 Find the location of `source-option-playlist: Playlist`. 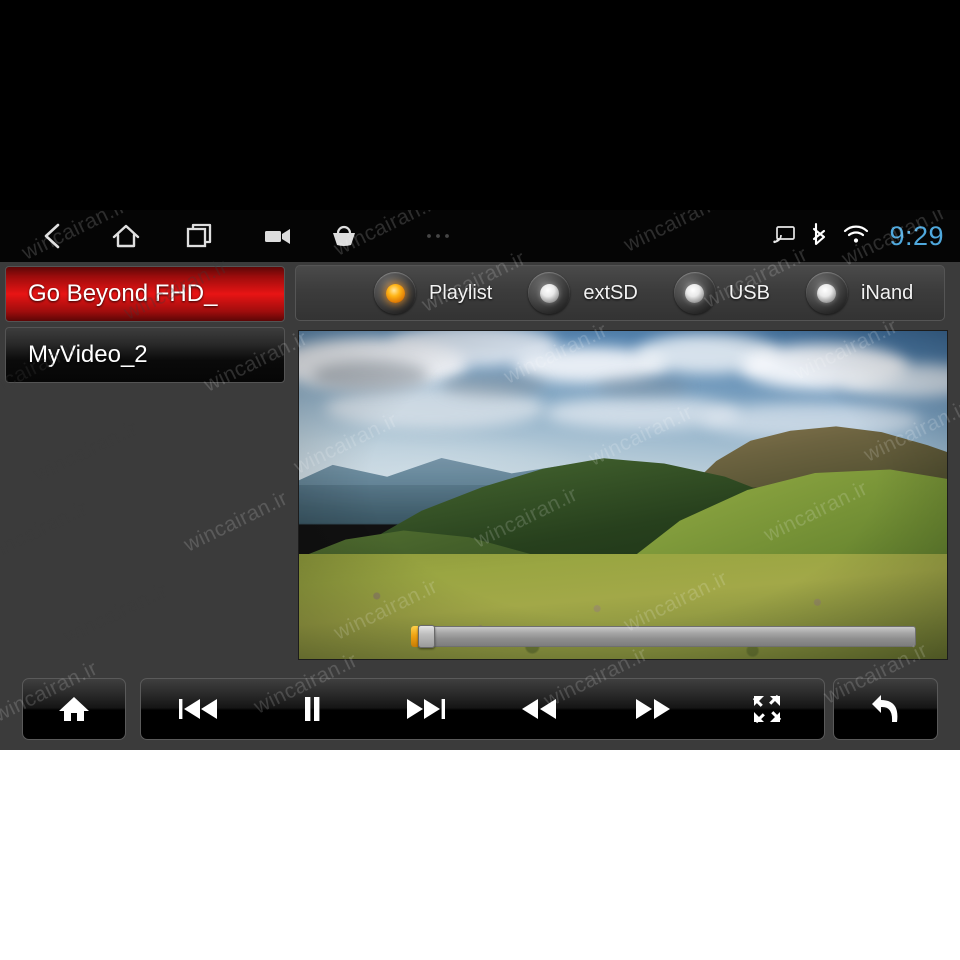

source-option-playlist: Playlist is located at coordinates (433, 293).